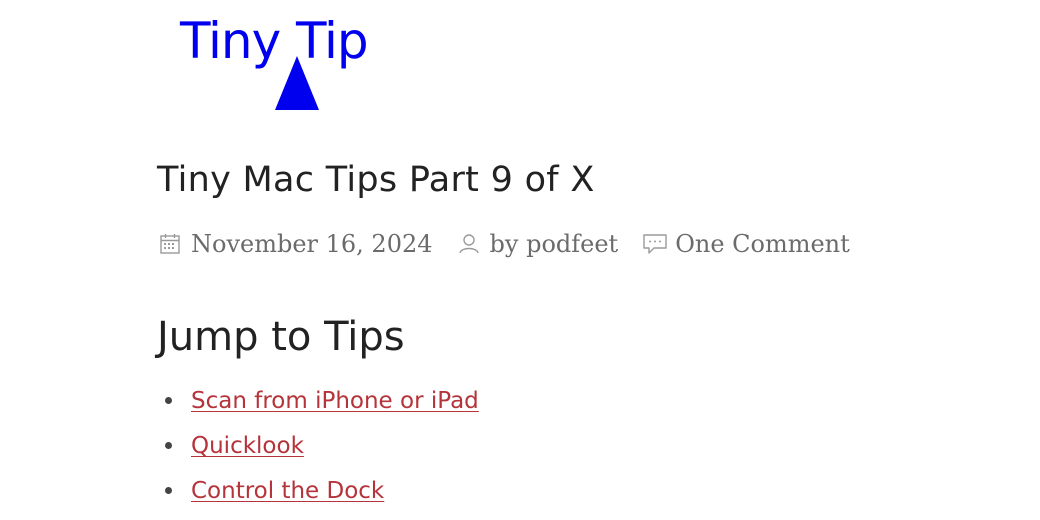 This screenshot has height=520, width=1040. I want to click on post-date: November 16, 2024, so click(295, 244).